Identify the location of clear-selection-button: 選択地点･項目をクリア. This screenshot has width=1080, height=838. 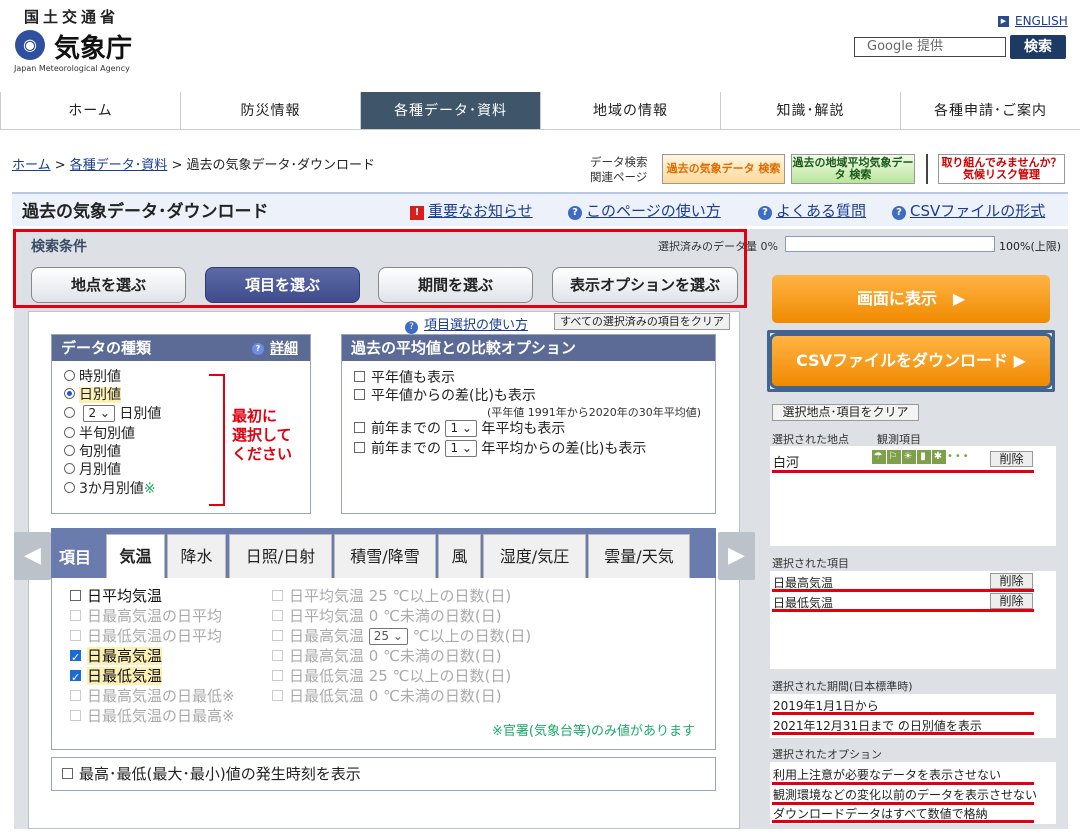
(845, 412).